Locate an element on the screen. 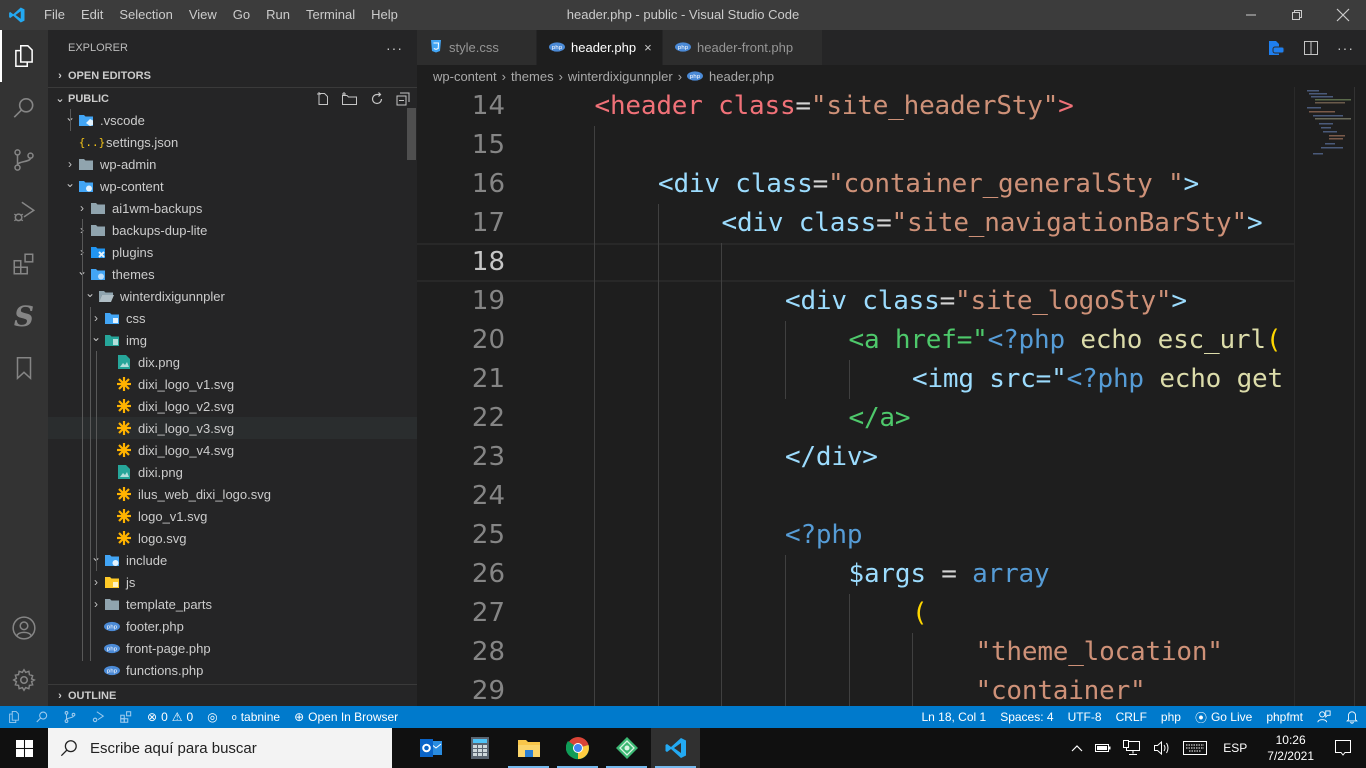  minimap is located at coordinates (1324, 396).